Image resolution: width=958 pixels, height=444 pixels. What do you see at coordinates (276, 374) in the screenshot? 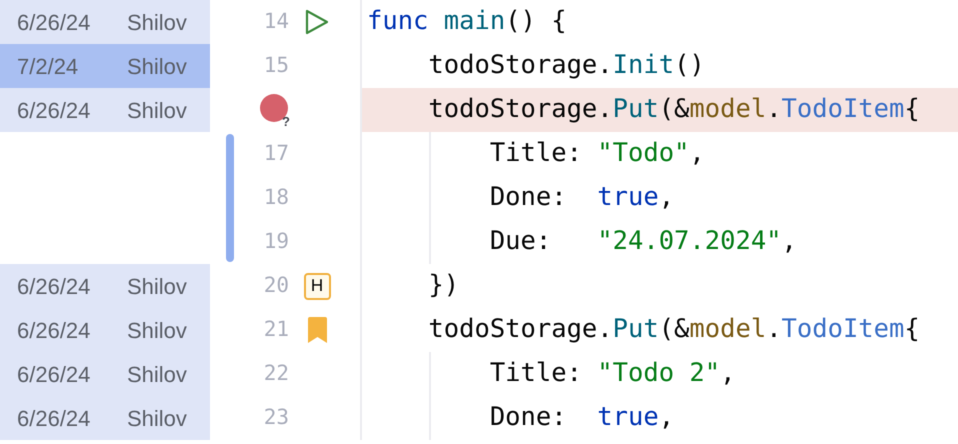
I see `line-number: 22` at bounding box center [276, 374].